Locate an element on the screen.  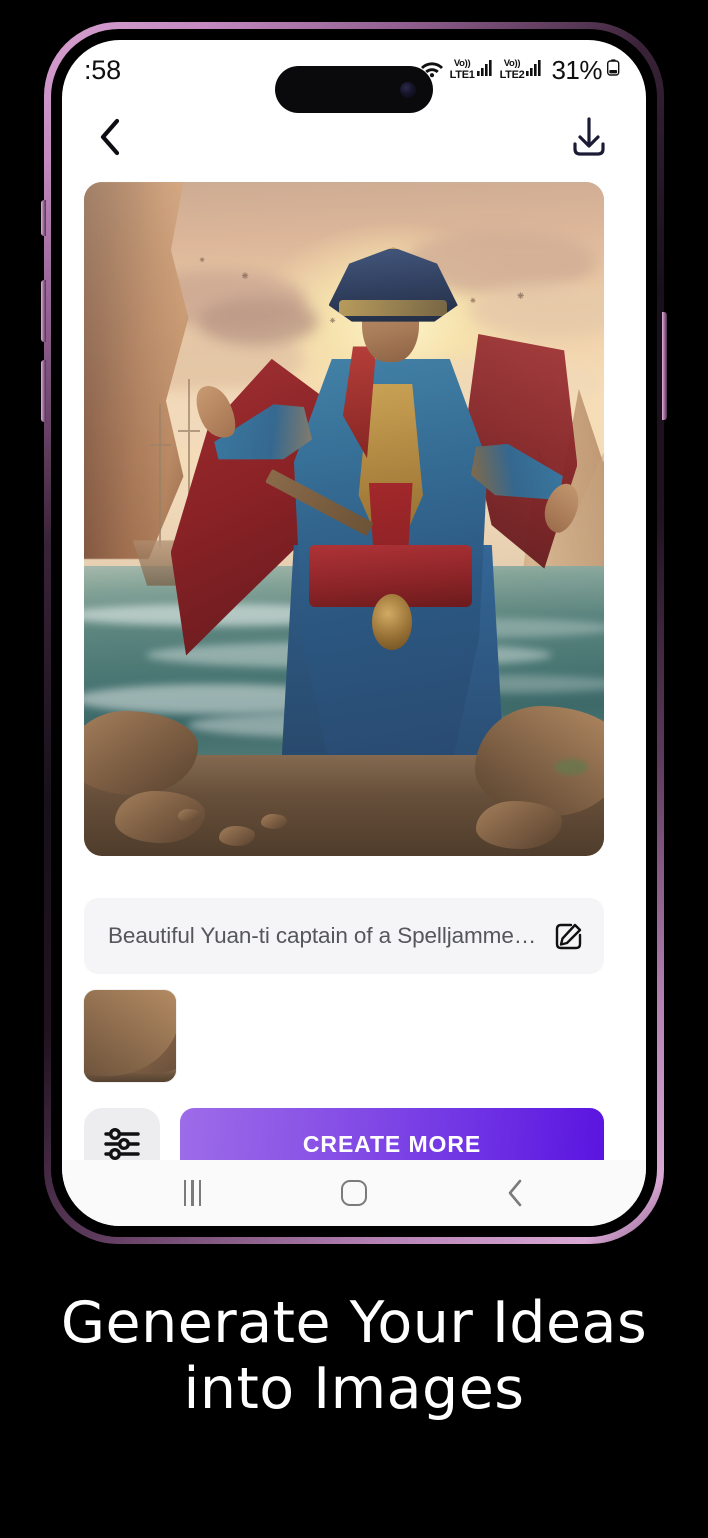
silent-switch is located at coordinates (43, 218).